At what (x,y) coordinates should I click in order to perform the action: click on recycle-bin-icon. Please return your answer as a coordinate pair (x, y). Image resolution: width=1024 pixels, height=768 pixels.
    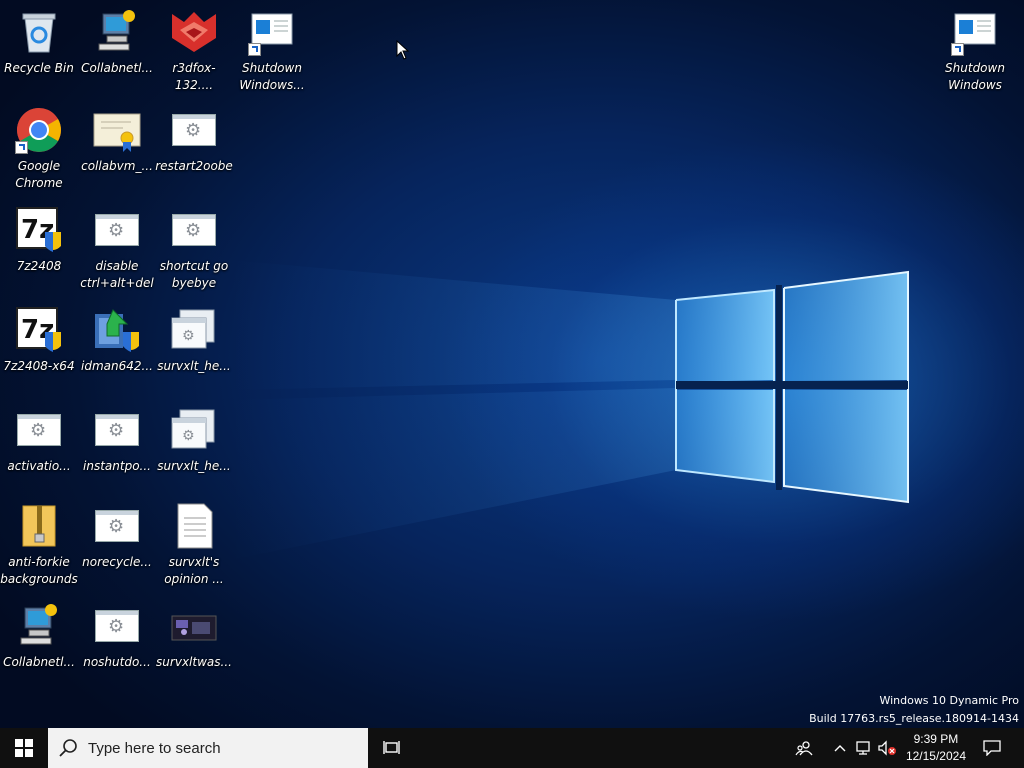
    Looking at the image, I should click on (39, 32).